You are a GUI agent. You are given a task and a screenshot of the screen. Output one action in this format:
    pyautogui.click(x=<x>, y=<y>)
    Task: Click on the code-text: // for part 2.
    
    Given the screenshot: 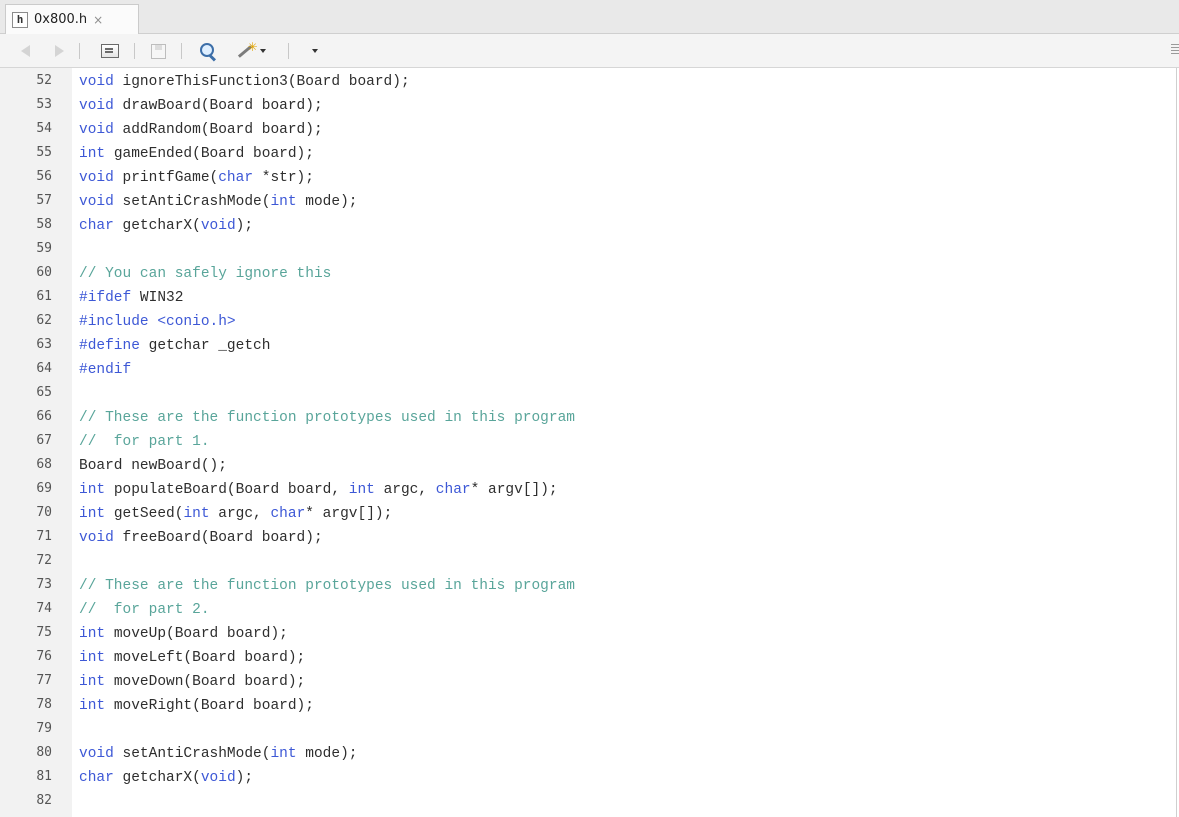 What is the action you would take?
    pyautogui.click(x=144, y=610)
    